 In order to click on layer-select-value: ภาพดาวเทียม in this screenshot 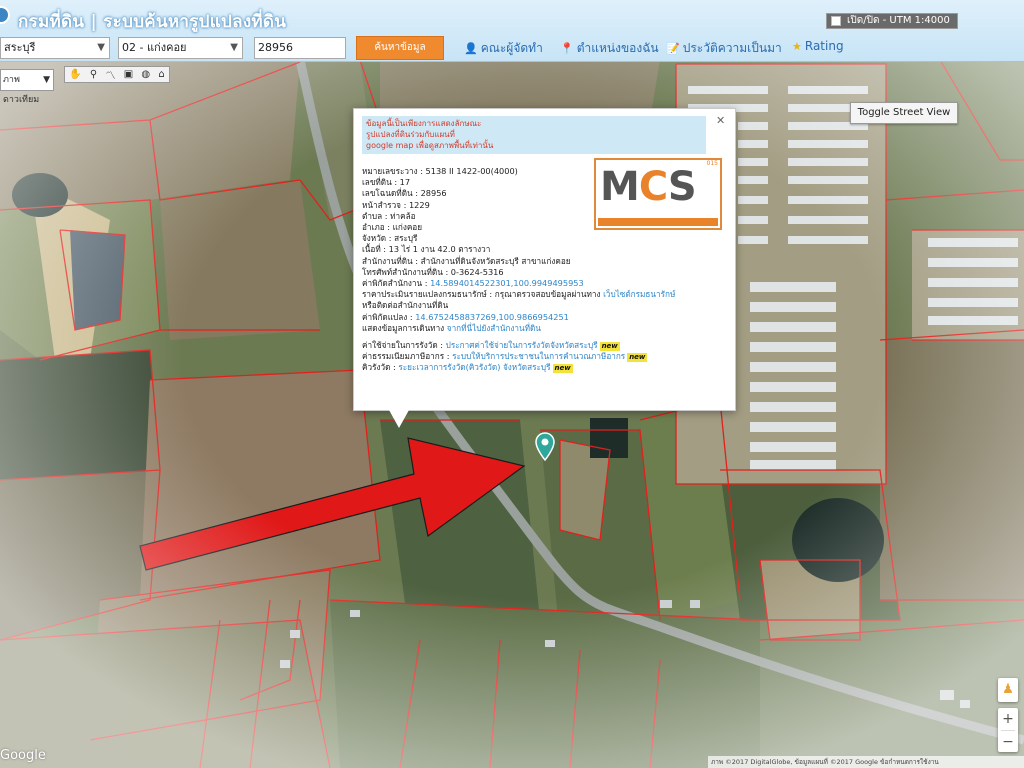, I will do `click(21, 90)`.